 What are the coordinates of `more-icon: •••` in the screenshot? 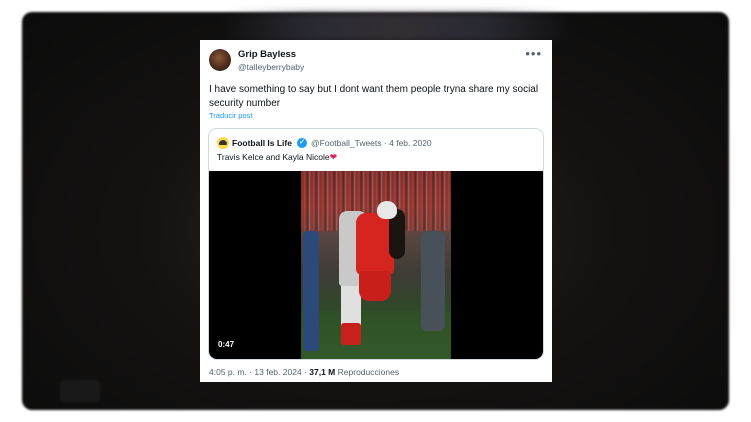 It's located at (533, 53).